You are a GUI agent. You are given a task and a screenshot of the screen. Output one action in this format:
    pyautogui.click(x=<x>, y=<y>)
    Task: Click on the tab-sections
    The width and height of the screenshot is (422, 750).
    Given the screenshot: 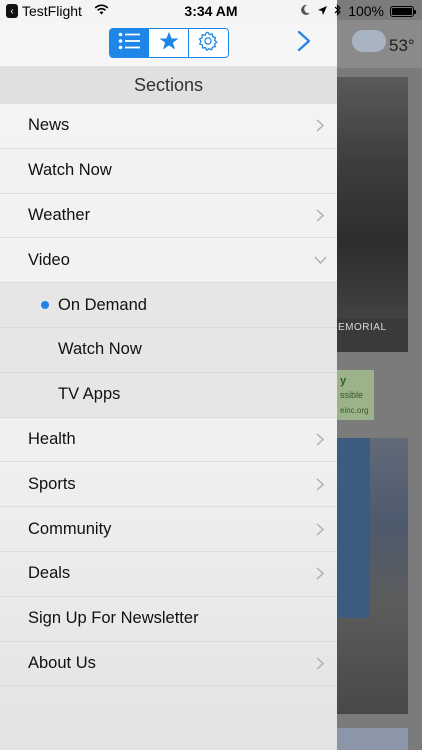 What is the action you would take?
    pyautogui.click(x=130, y=43)
    